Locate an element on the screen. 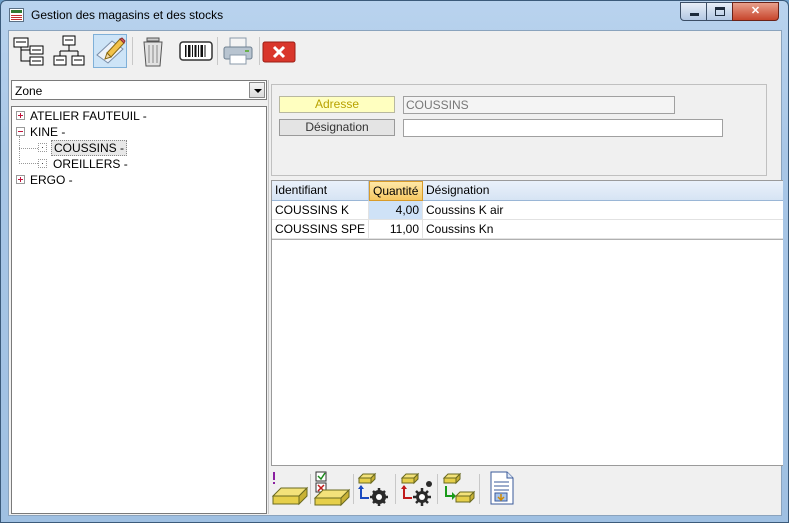  validate-stock-button is located at coordinates (332, 489).